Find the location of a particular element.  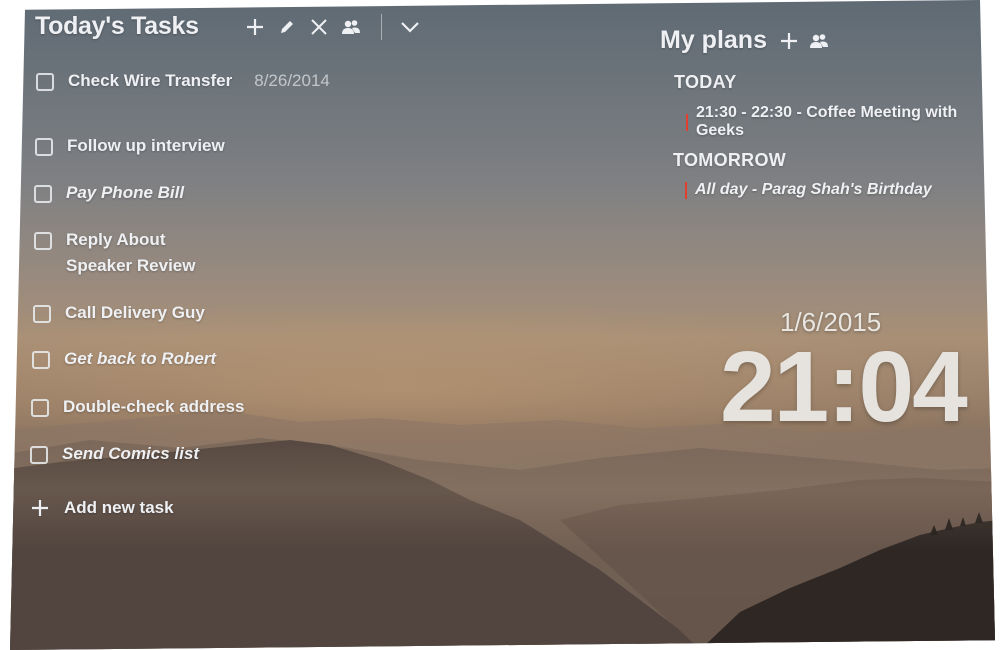

plans-header: My plans is located at coordinates (745, 40).